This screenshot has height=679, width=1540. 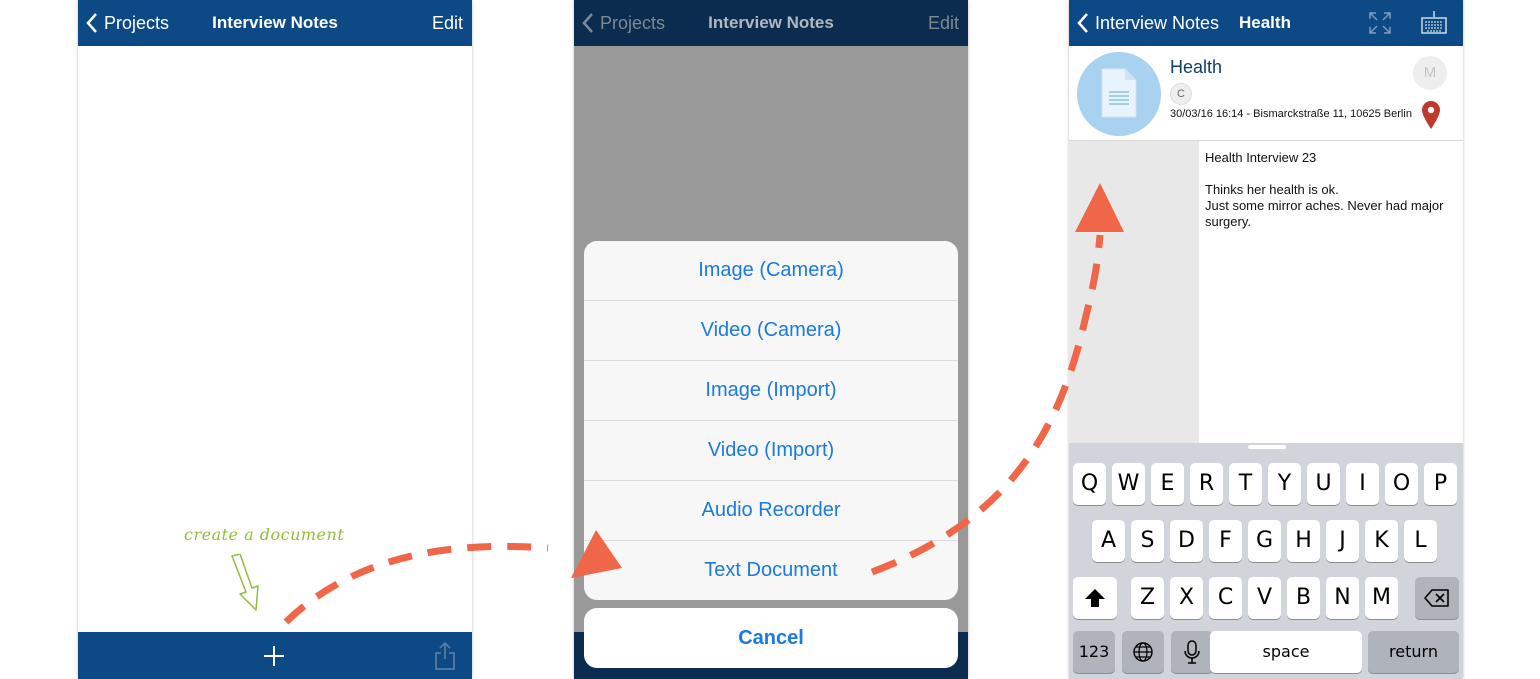 I want to click on space-key: space, so click(x=1286, y=652).